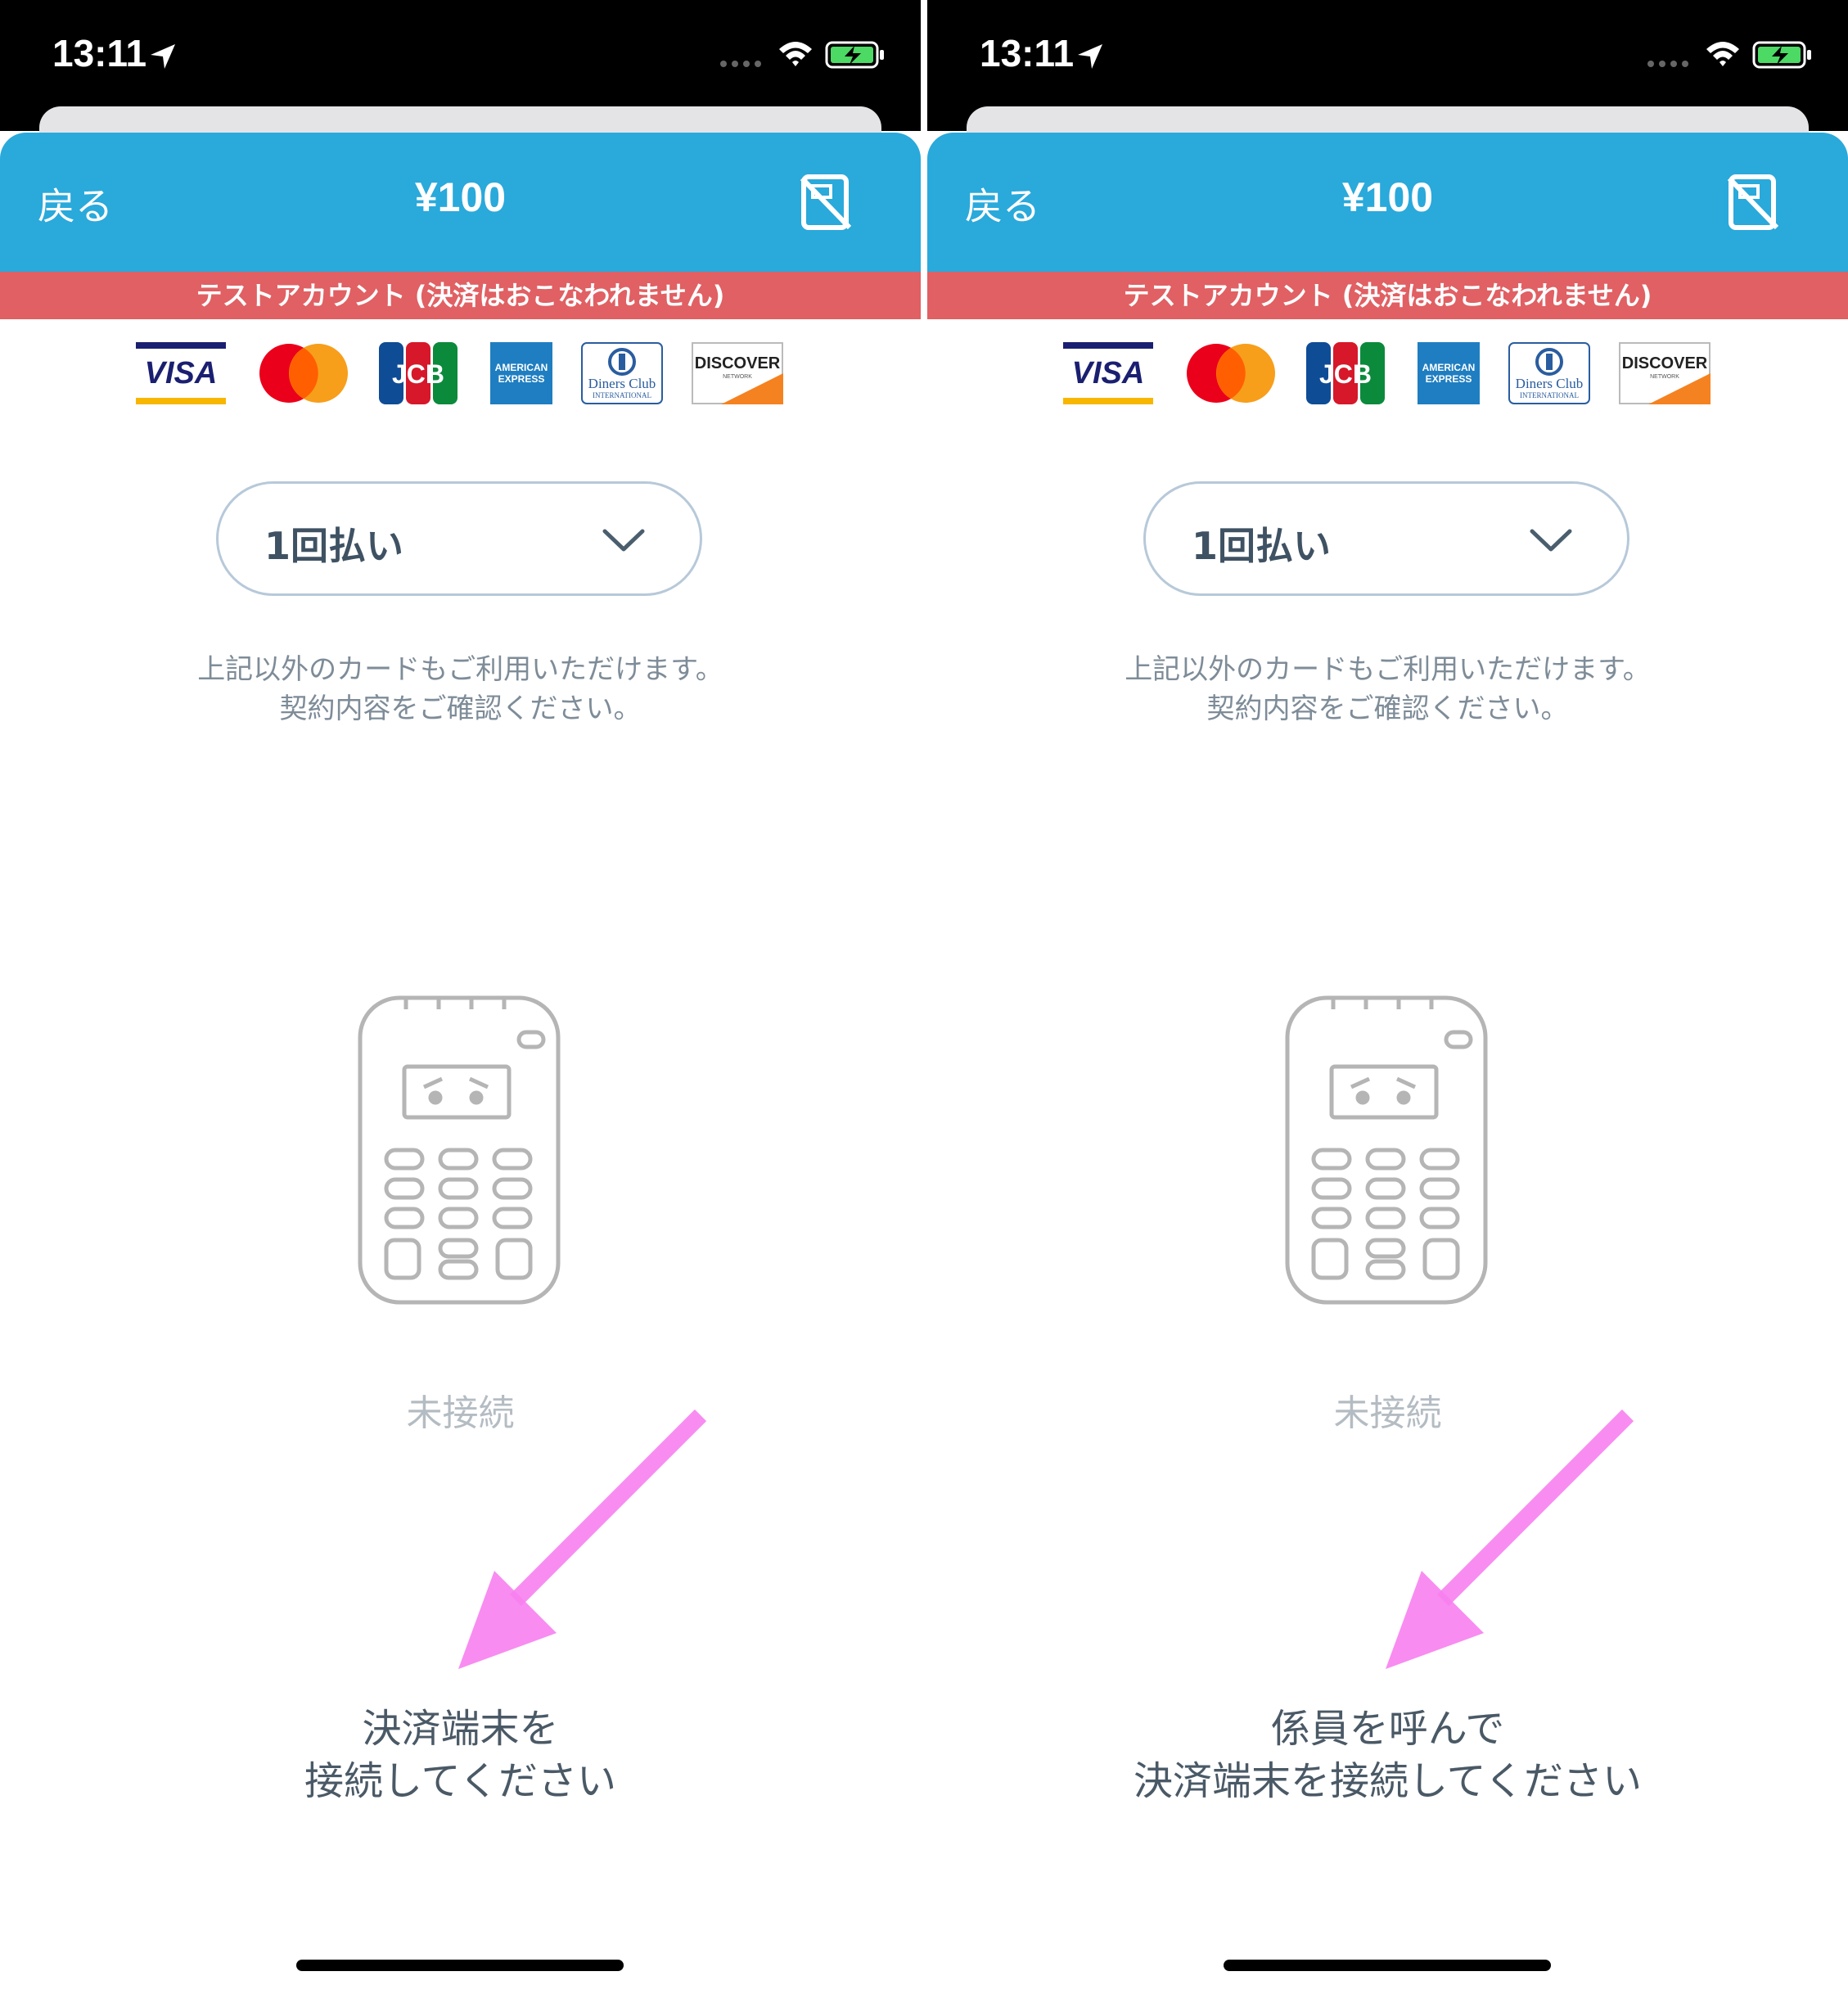 Image resolution: width=1848 pixels, height=1994 pixels. What do you see at coordinates (924, 997) in the screenshot?
I see `screen-divider` at bounding box center [924, 997].